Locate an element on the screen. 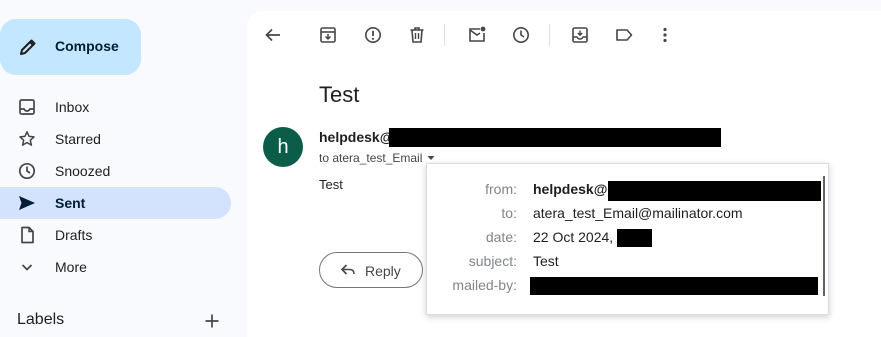  sidebar-item-label: Snoozed is located at coordinates (83, 171).